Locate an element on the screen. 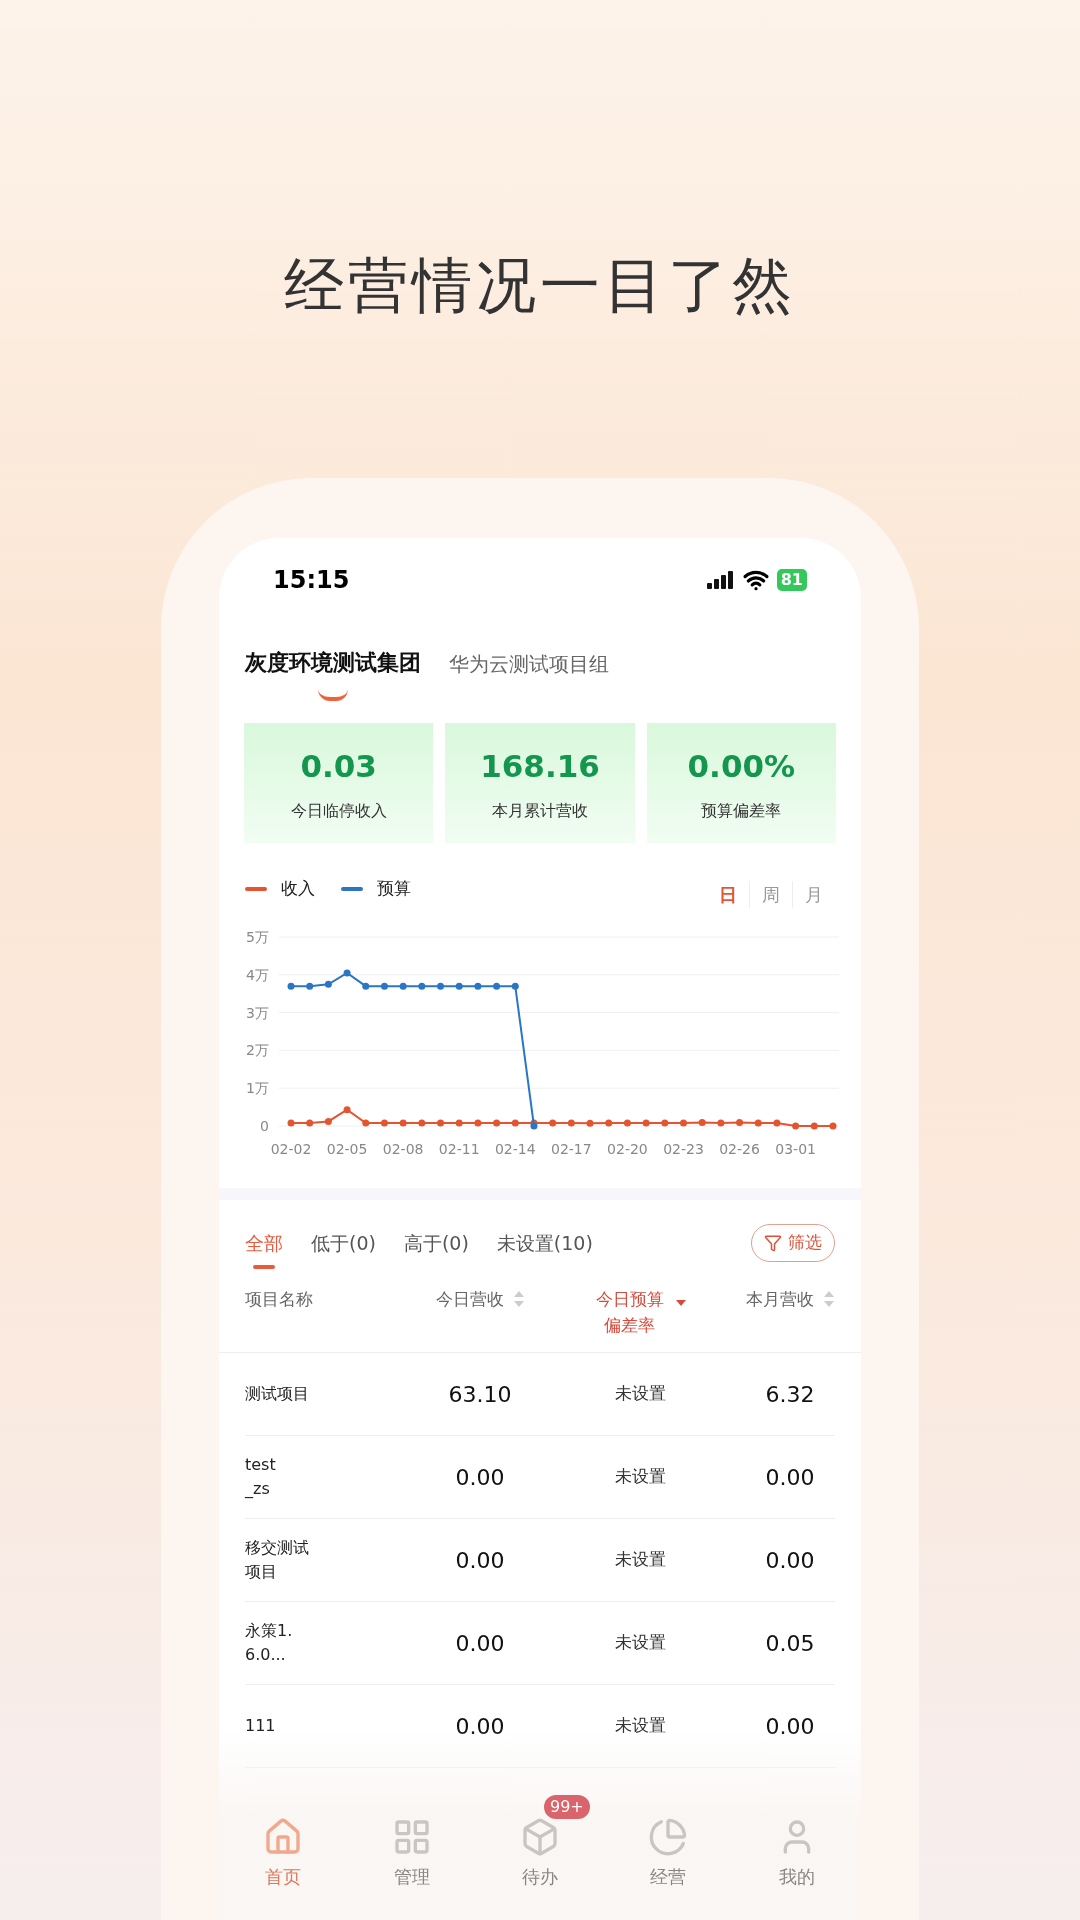 This screenshot has height=1920, width=1080. stat-label: 今日临停收入 is located at coordinates (338, 811).